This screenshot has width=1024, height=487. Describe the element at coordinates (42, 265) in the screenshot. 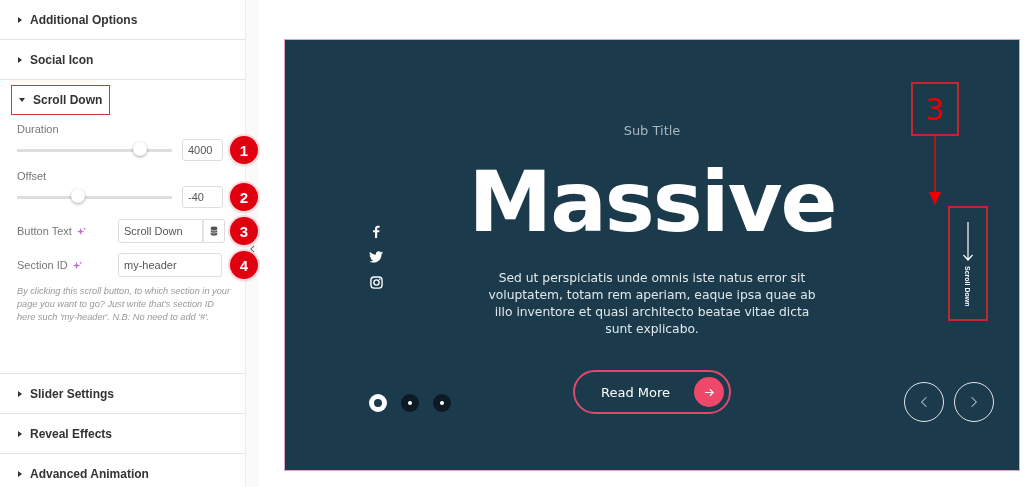

I see `control-label: Section ID` at that location.